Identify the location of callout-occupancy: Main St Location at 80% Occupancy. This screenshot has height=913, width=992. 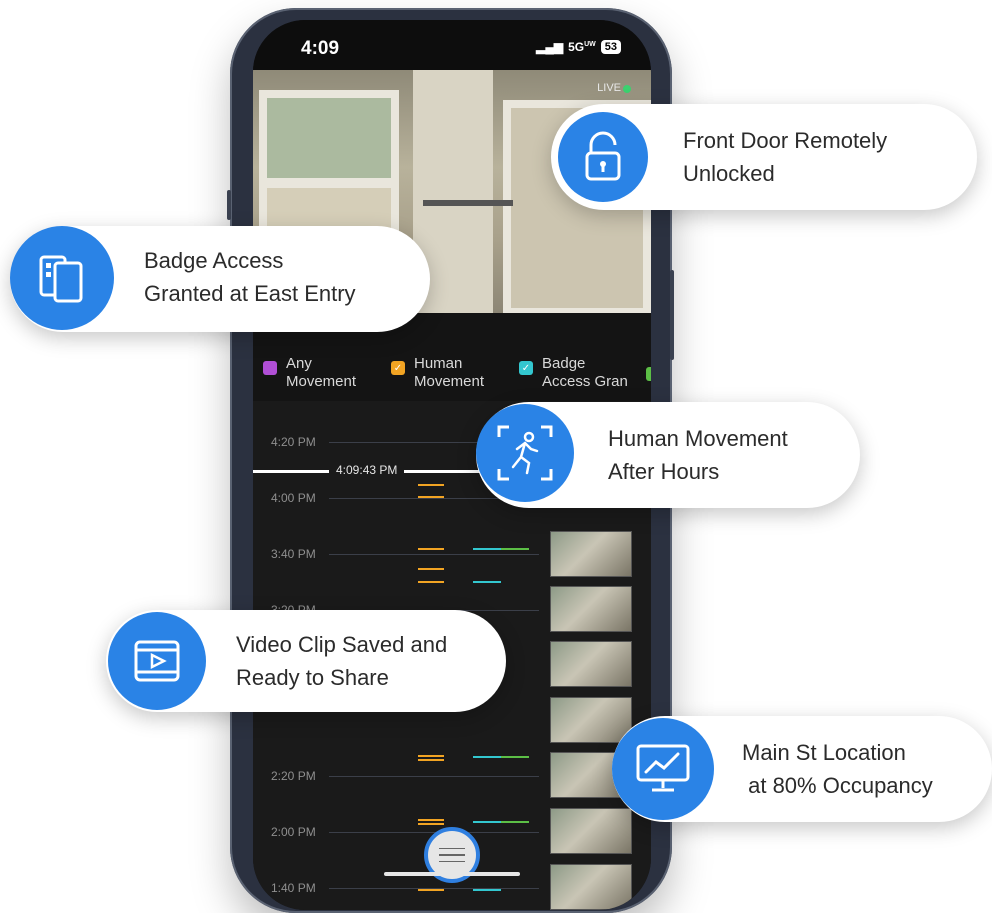
(802, 769).